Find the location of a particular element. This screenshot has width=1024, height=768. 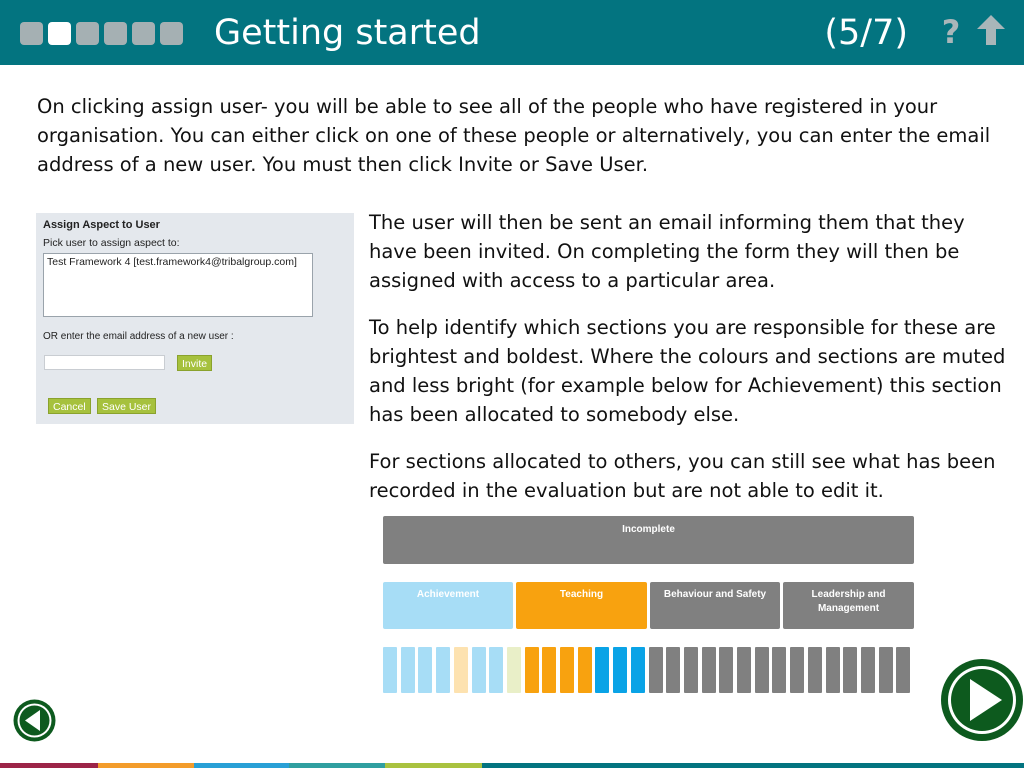

invite-button: Invite is located at coordinates (195, 363).